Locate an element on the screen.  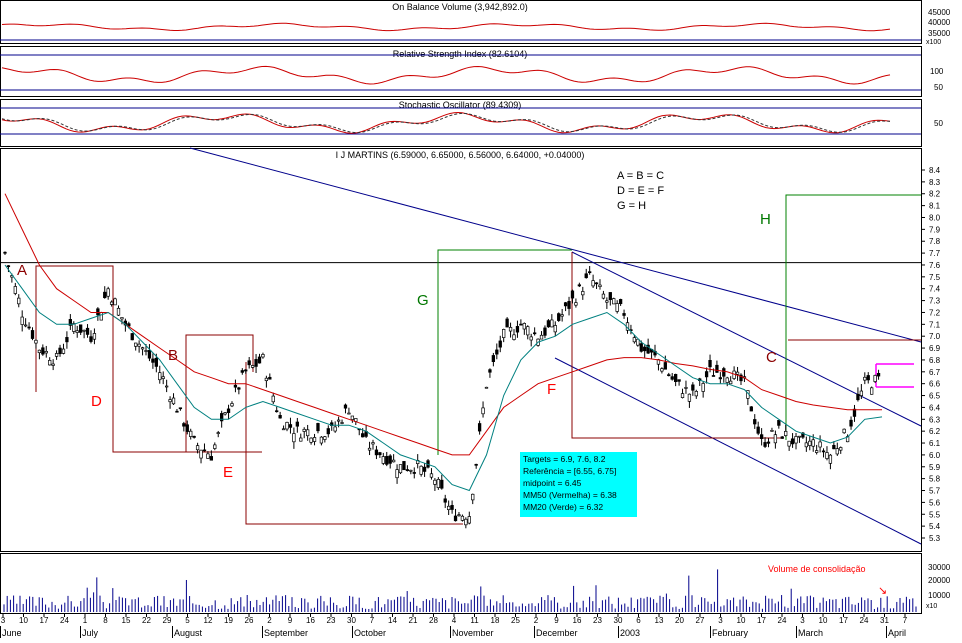
x-day-label: 13 is located at coordinates (659, 620).